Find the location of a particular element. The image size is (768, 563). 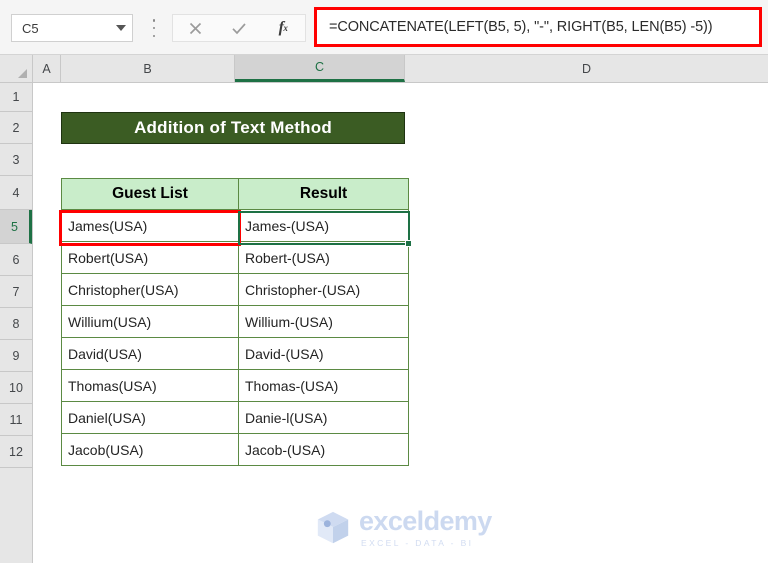

table-row: Thomas(USA) Thomas-(USA) is located at coordinates (235, 386).